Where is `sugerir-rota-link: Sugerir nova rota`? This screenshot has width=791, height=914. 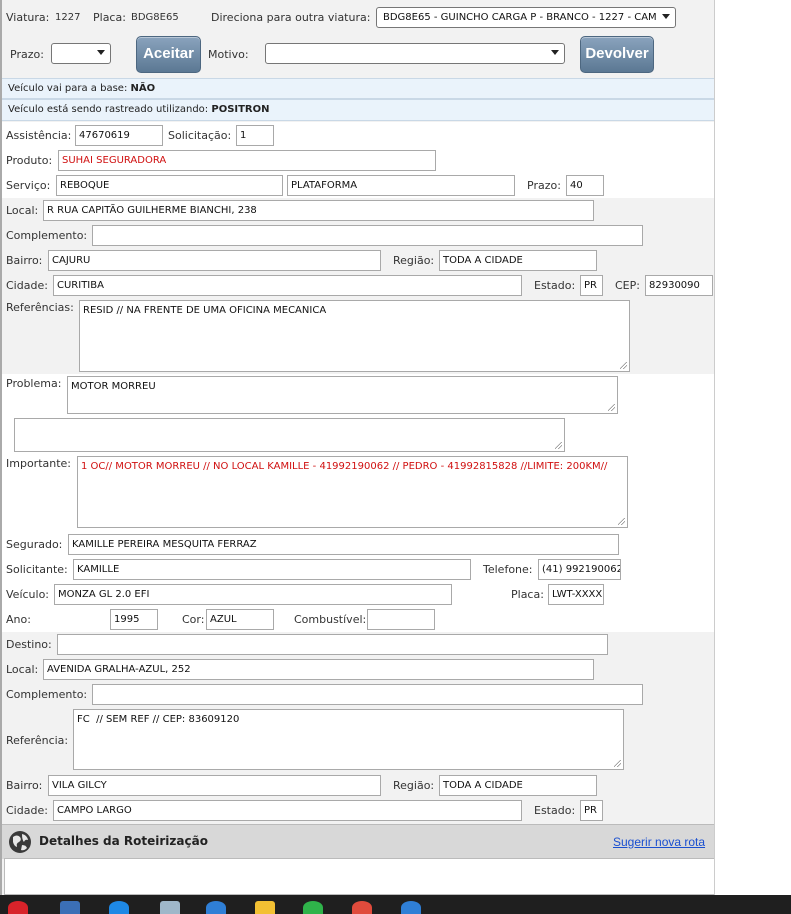 sugerir-rota-link: Sugerir nova rota is located at coordinates (659, 842).